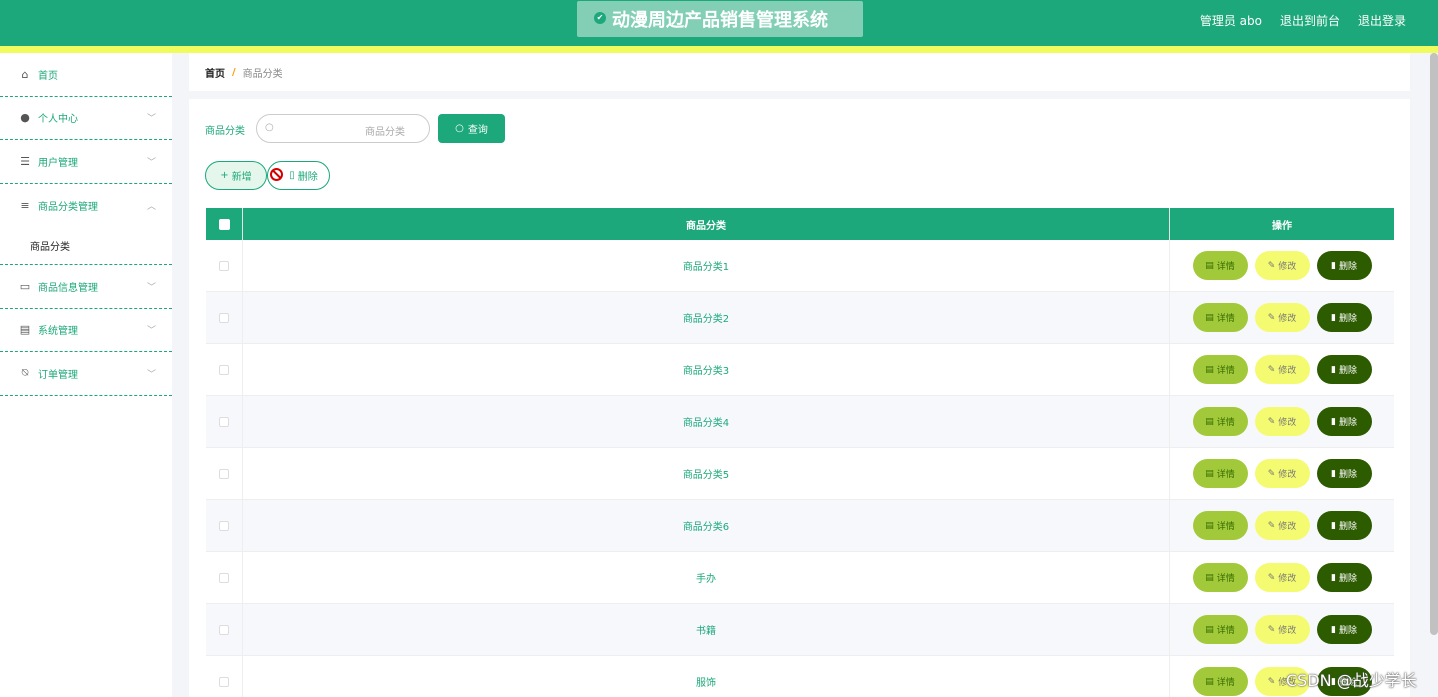  Describe the element at coordinates (86, 162) in the screenshot. I see `sidebar-item-user-management: ☰ 用户管理 ﹀` at that location.